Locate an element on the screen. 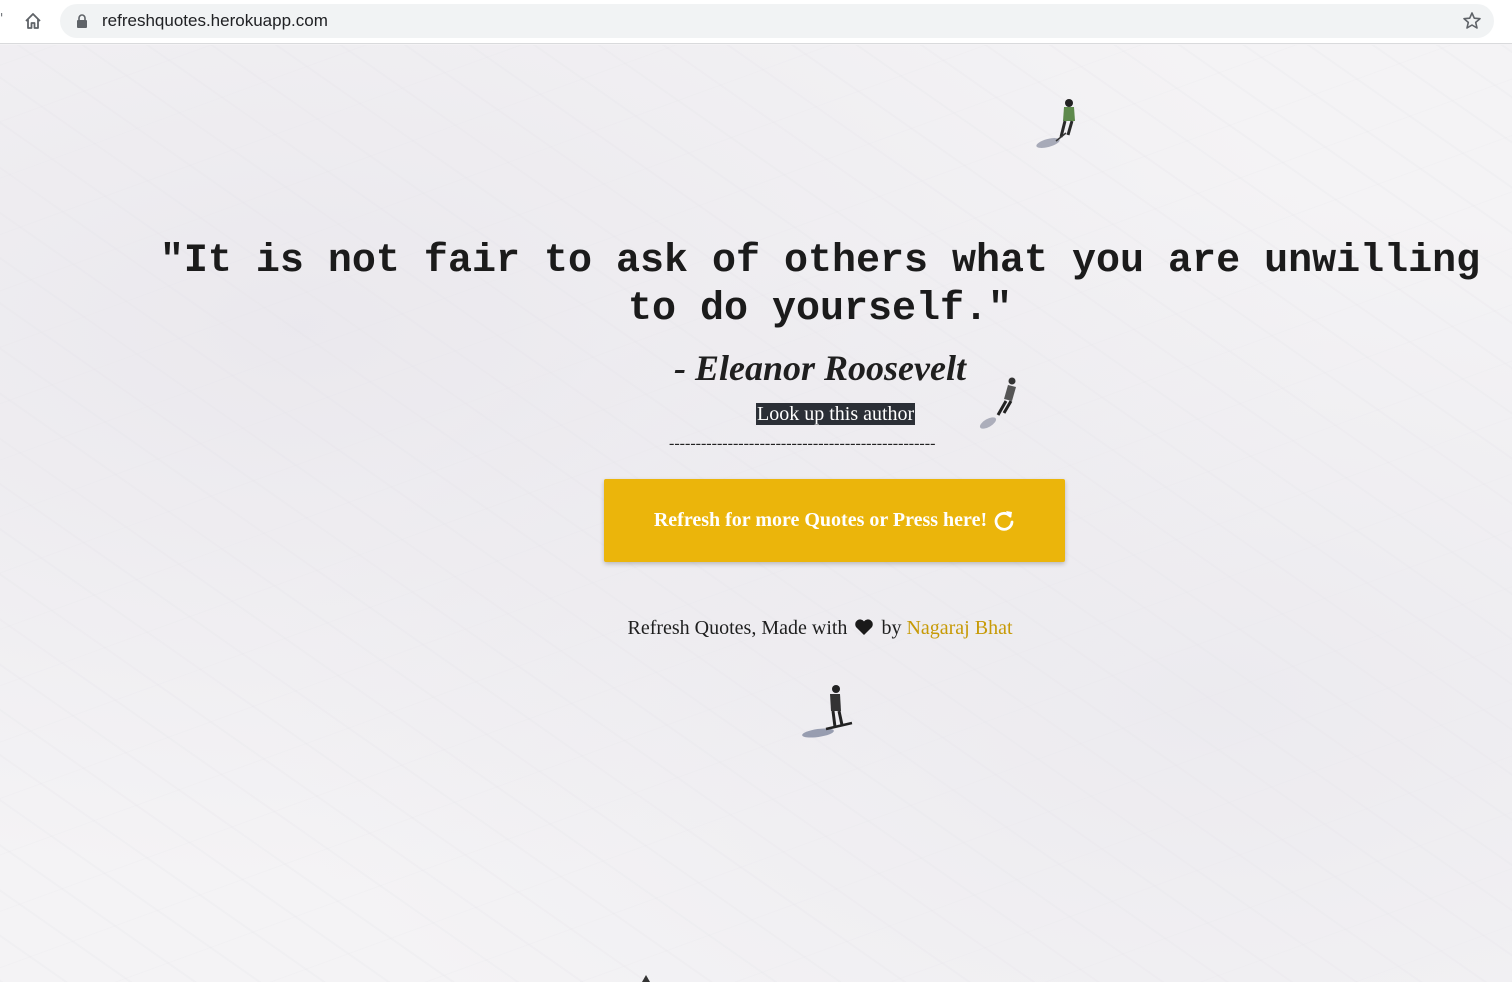  browser-toolbar: ' refreshquotes.herokuapp.com is located at coordinates (756, 22).